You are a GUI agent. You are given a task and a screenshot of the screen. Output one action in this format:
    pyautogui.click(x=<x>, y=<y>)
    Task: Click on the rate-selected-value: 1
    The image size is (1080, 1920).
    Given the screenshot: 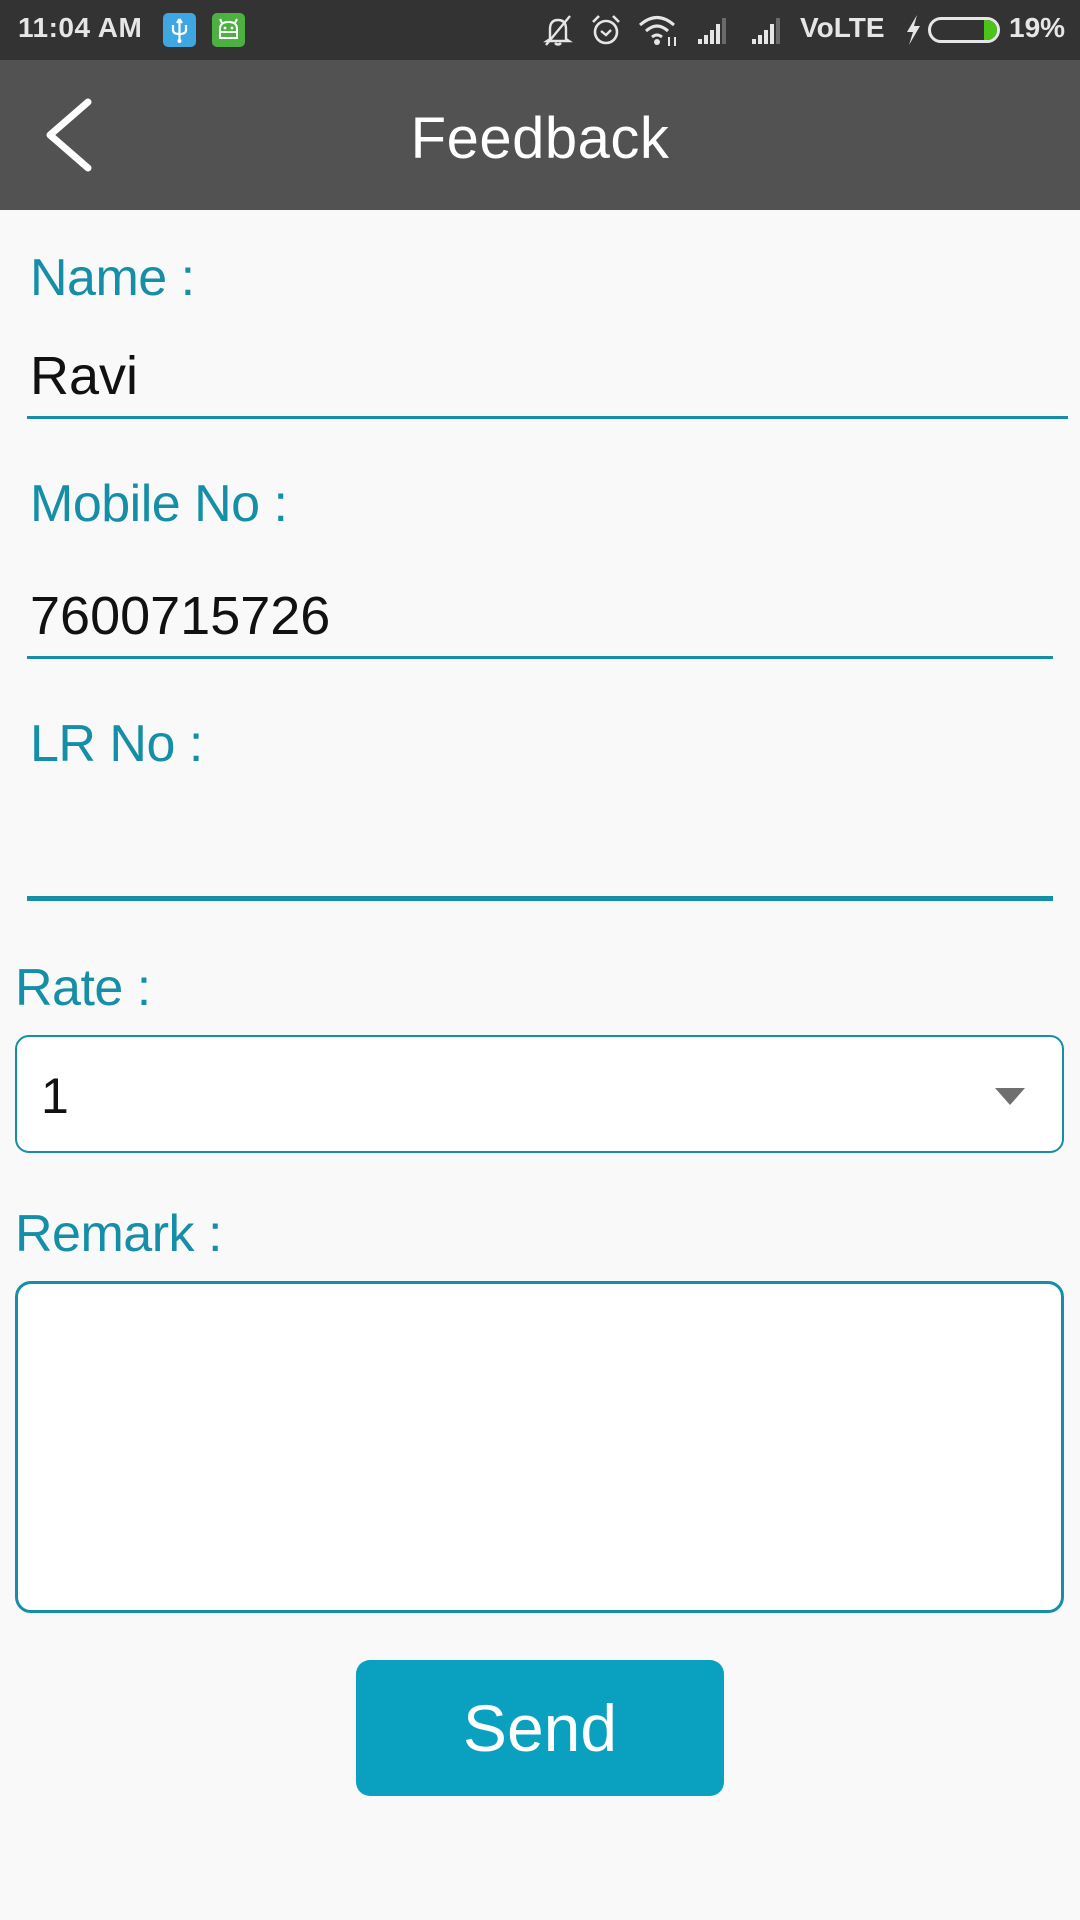 What is the action you would take?
    pyautogui.click(x=55, y=1096)
    